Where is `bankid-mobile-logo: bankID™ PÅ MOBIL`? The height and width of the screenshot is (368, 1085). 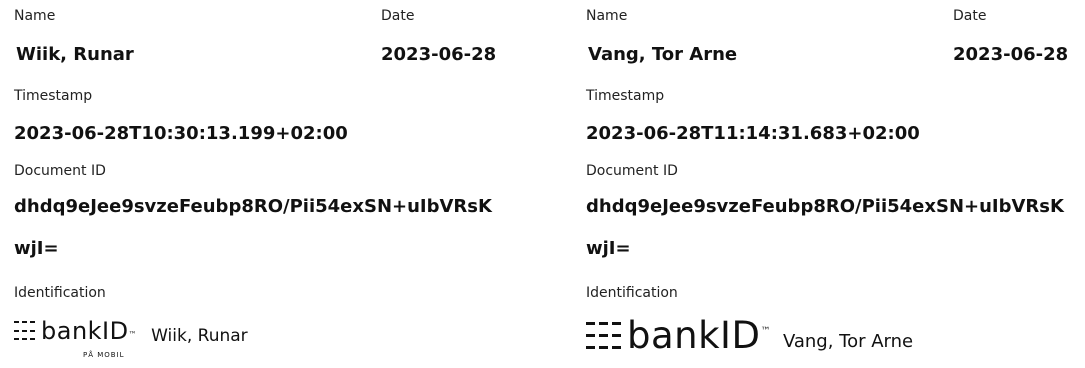 bankid-mobile-logo: bankID™ PÅ MOBIL is located at coordinates (75, 338).